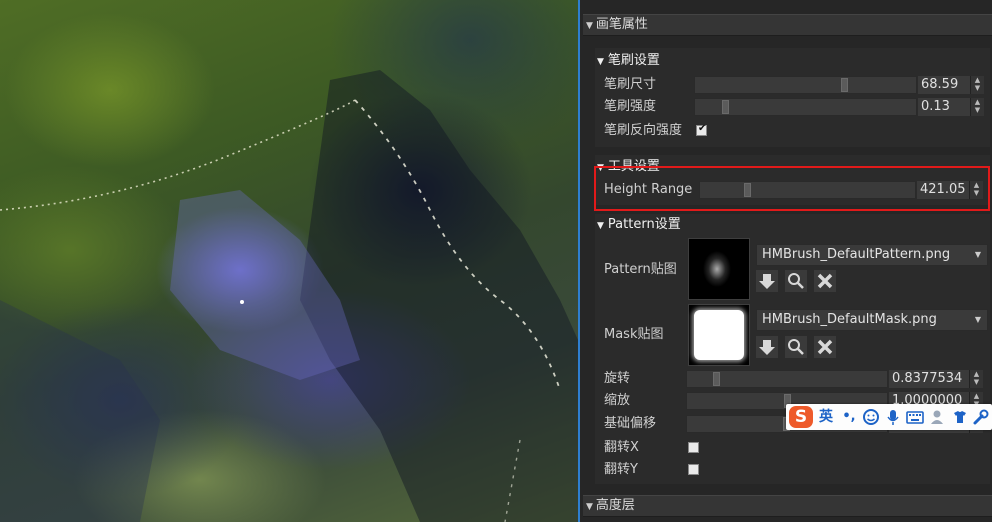  What do you see at coordinates (617, 400) in the screenshot?
I see `scale-label: 缩放` at bounding box center [617, 400].